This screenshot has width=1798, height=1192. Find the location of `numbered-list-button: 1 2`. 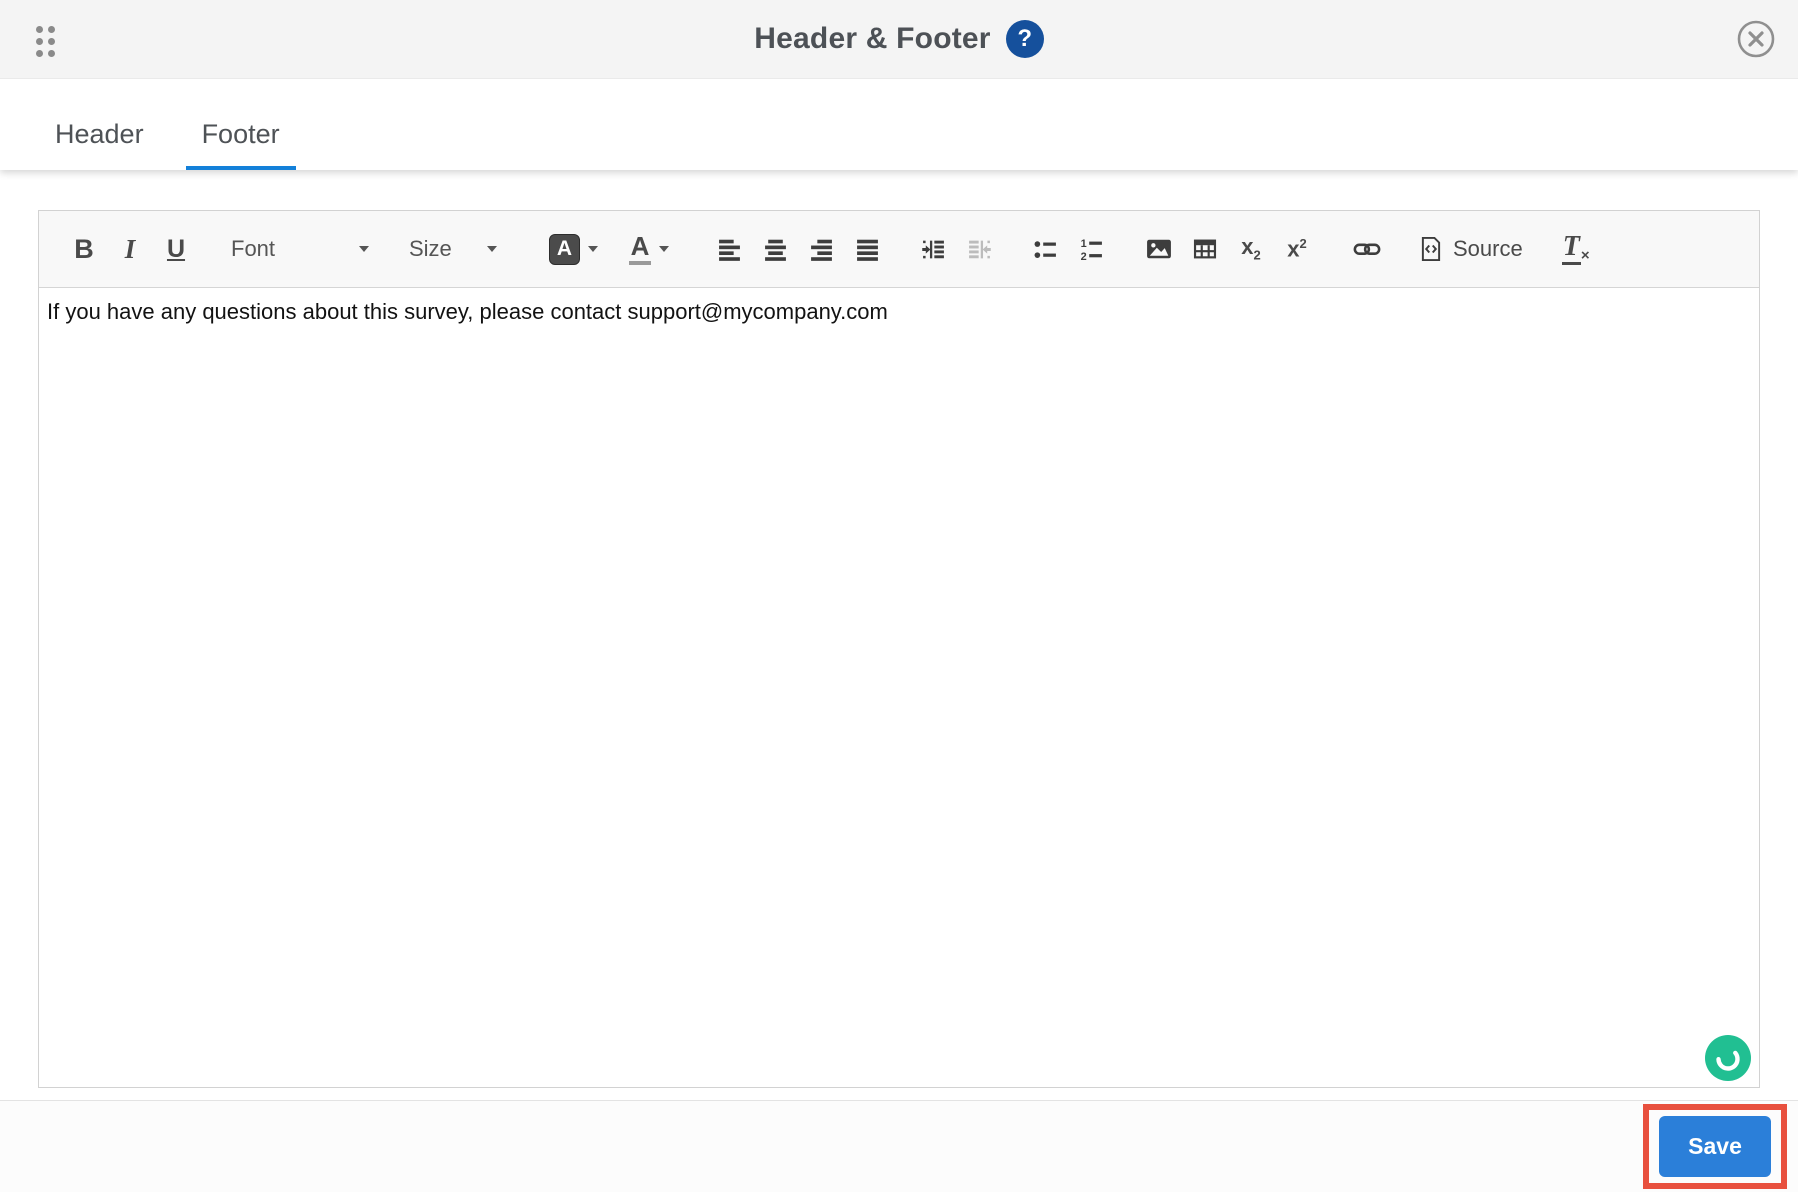

numbered-list-button: 1 2 is located at coordinates (1091, 249).